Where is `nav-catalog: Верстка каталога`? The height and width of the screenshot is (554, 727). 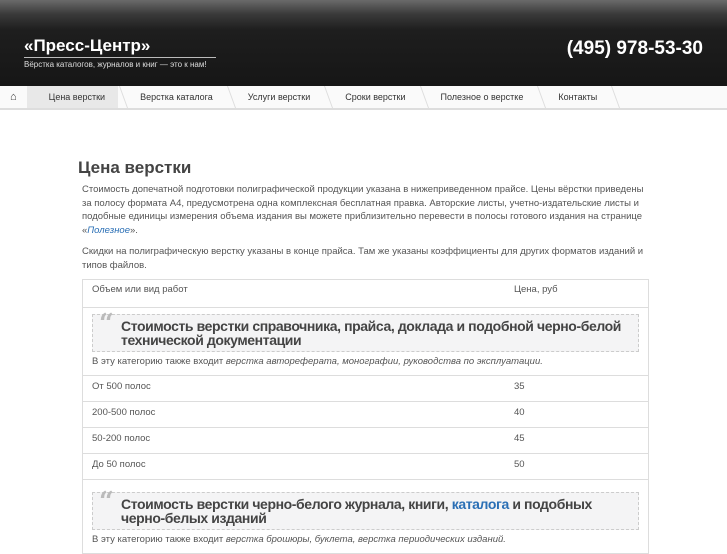
nav-catalog: Верстка каталога is located at coordinates (172, 97).